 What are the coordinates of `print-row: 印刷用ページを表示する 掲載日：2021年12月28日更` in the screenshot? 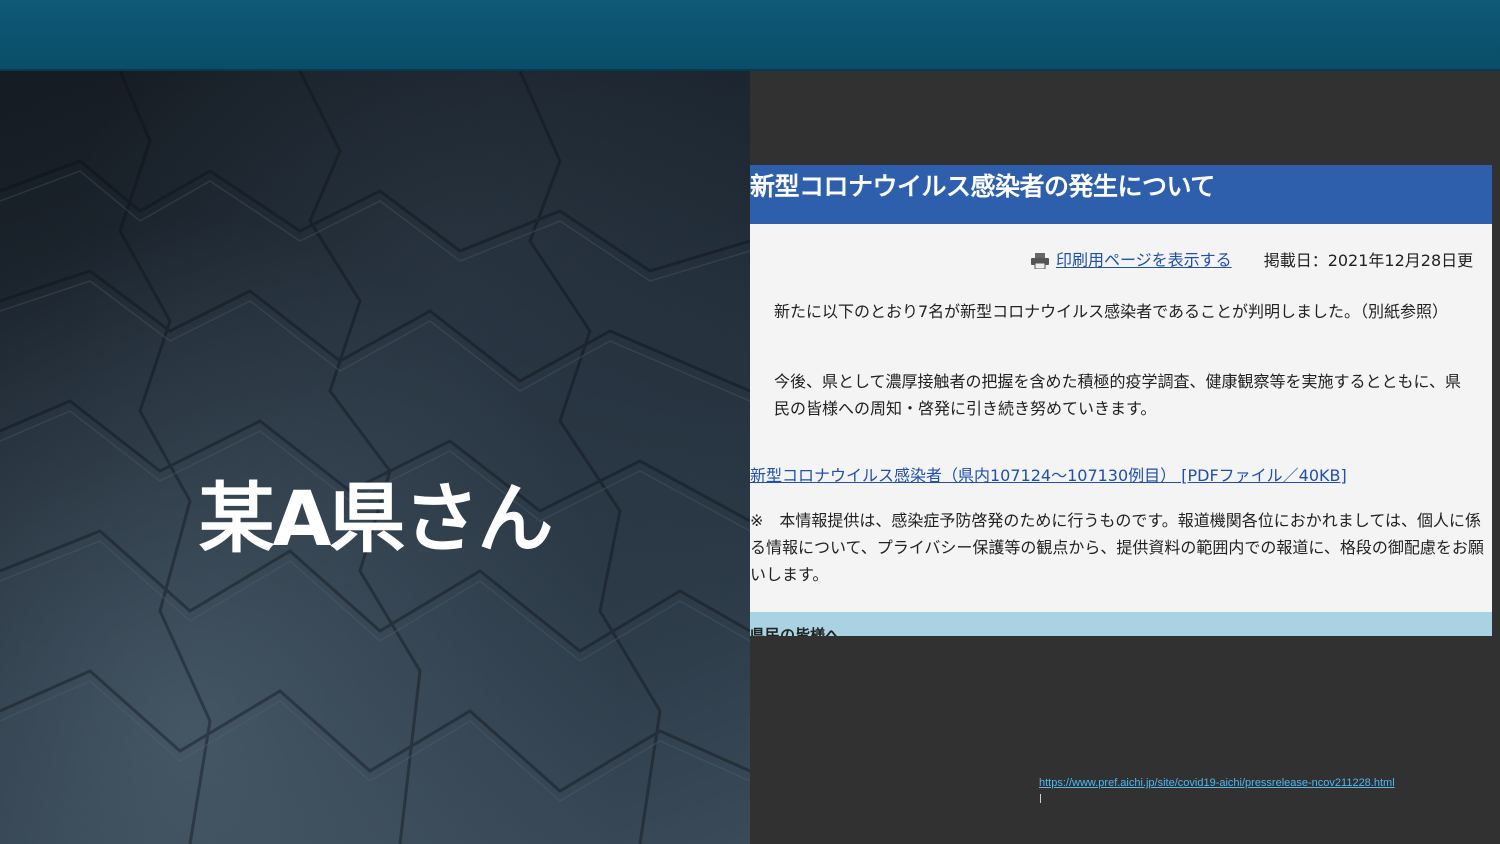 It's located at (1261, 260).